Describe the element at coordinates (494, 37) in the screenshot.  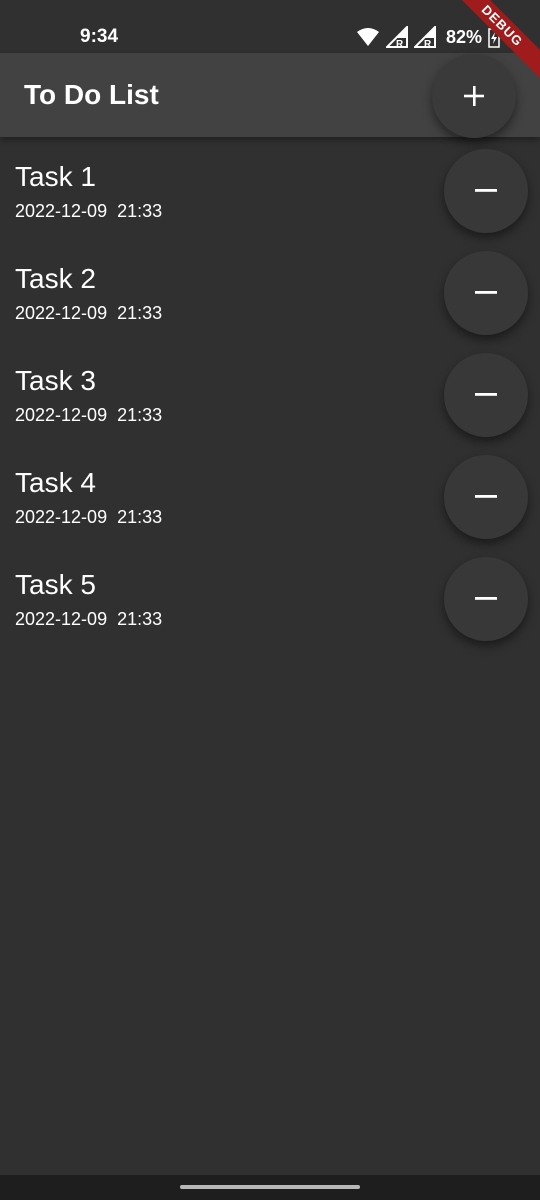
I see `battery-charging-icon` at that location.